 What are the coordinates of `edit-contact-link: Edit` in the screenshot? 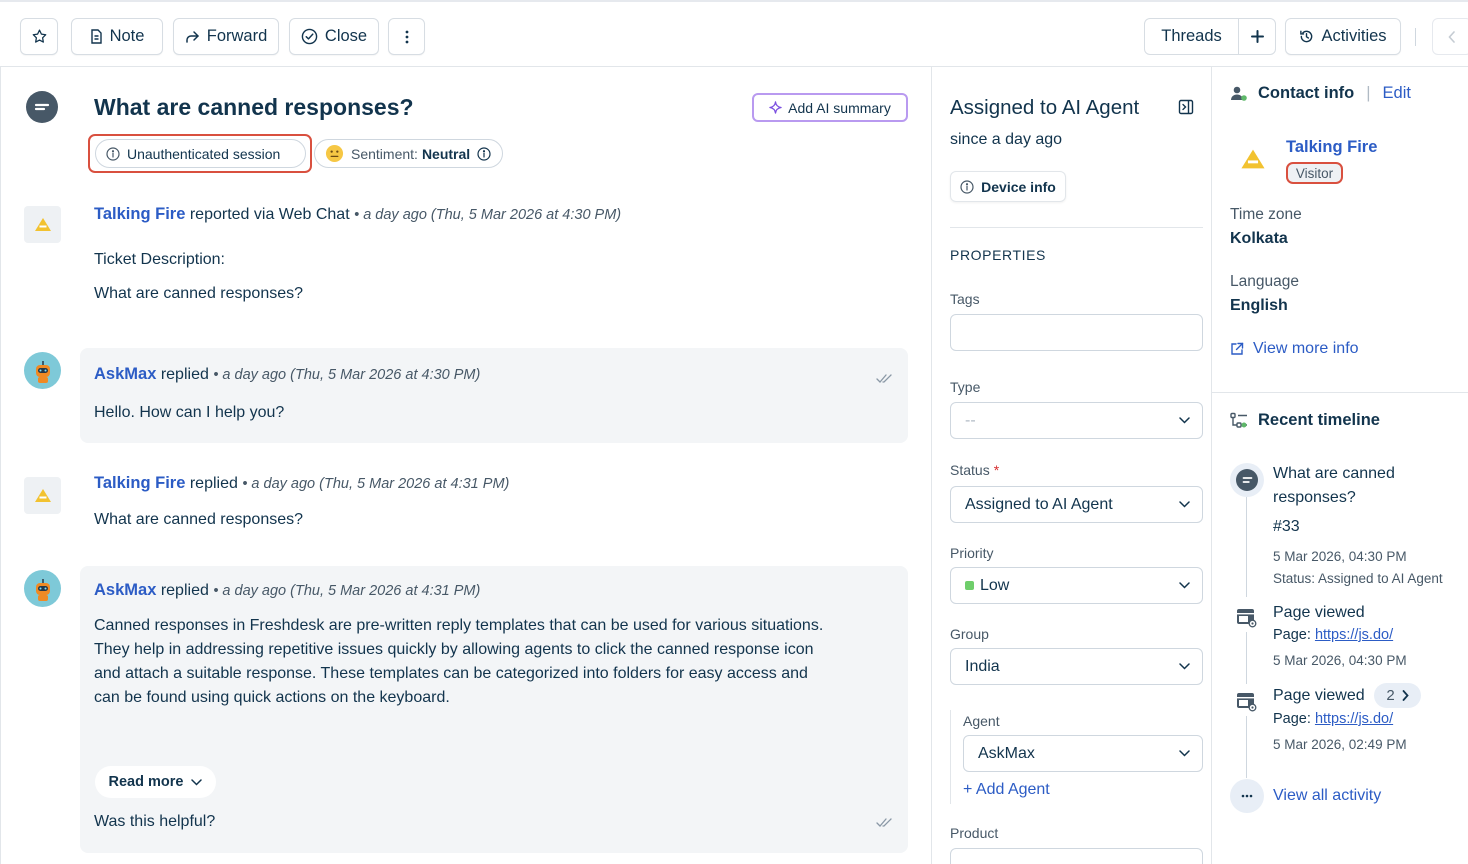 It's located at (1397, 93).